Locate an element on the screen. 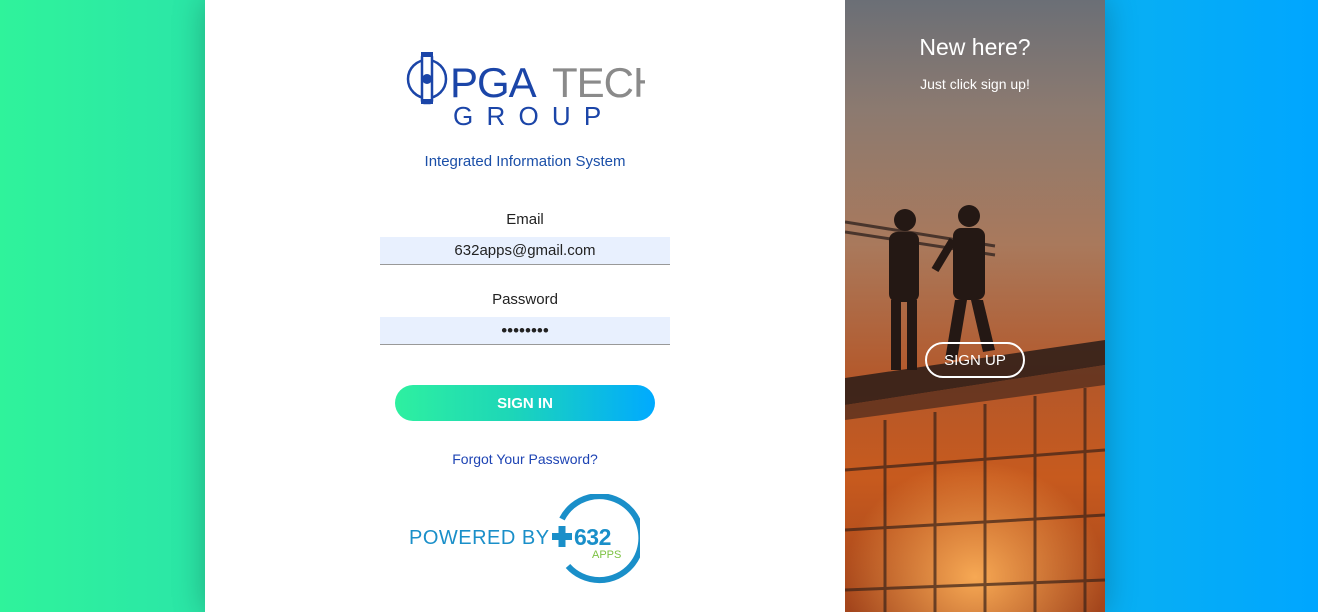 This screenshot has height=612, width=1318. pgatech-logo: PGA TECH G R O U P is located at coordinates (525, 91).